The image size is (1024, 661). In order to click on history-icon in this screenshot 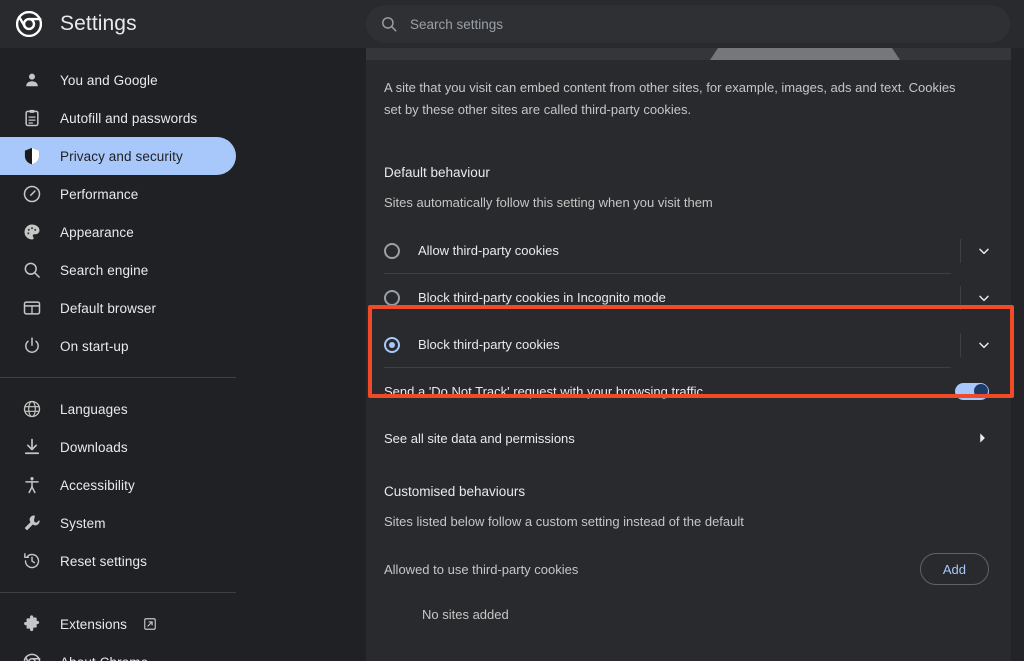, I will do `click(32, 561)`.